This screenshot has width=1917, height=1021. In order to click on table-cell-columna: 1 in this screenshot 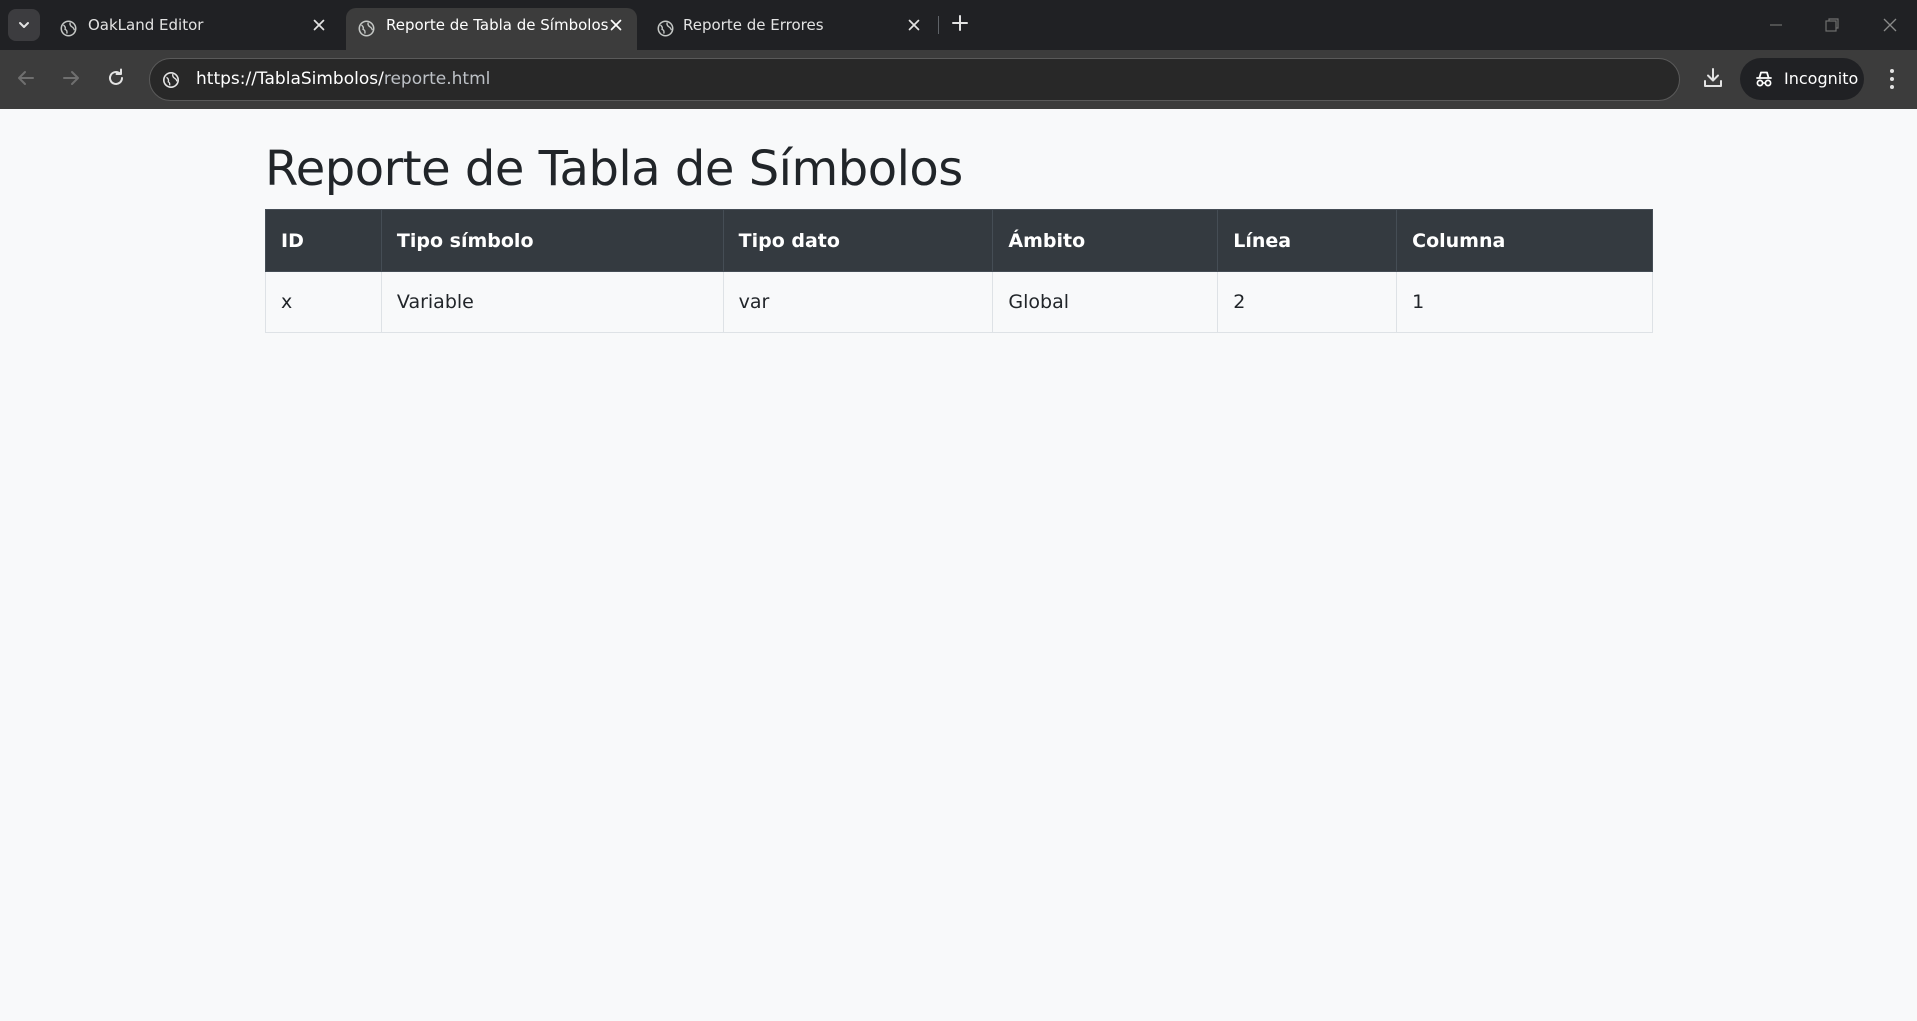, I will do `click(1524, 302)`.